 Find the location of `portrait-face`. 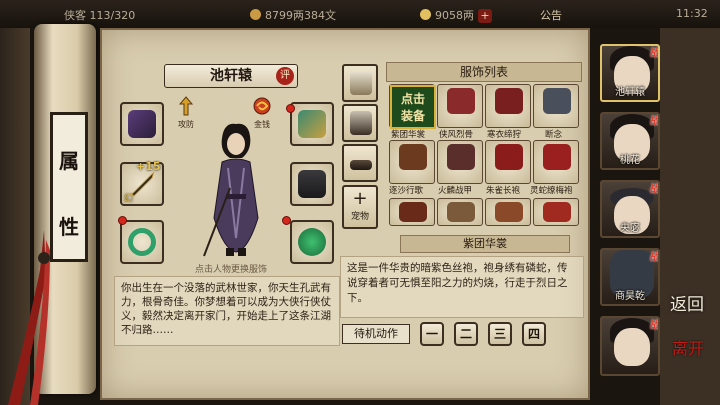

portrait-face is located at coordinates (632, 347).